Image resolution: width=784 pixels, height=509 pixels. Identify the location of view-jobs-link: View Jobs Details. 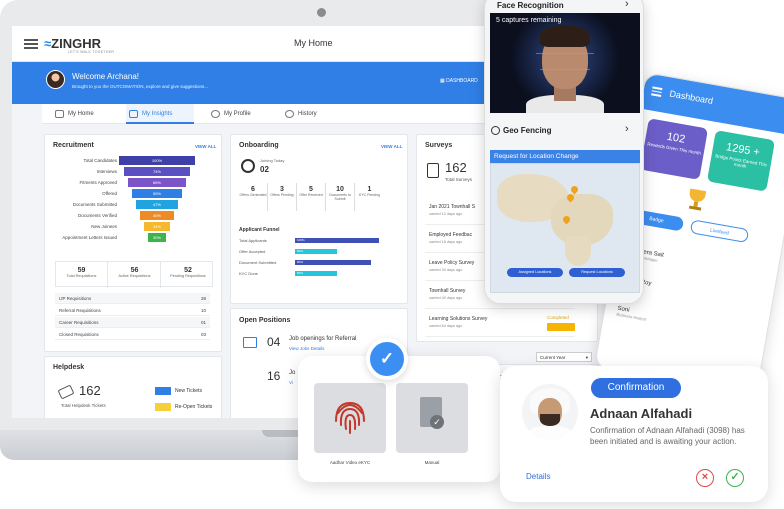
(306, 348).